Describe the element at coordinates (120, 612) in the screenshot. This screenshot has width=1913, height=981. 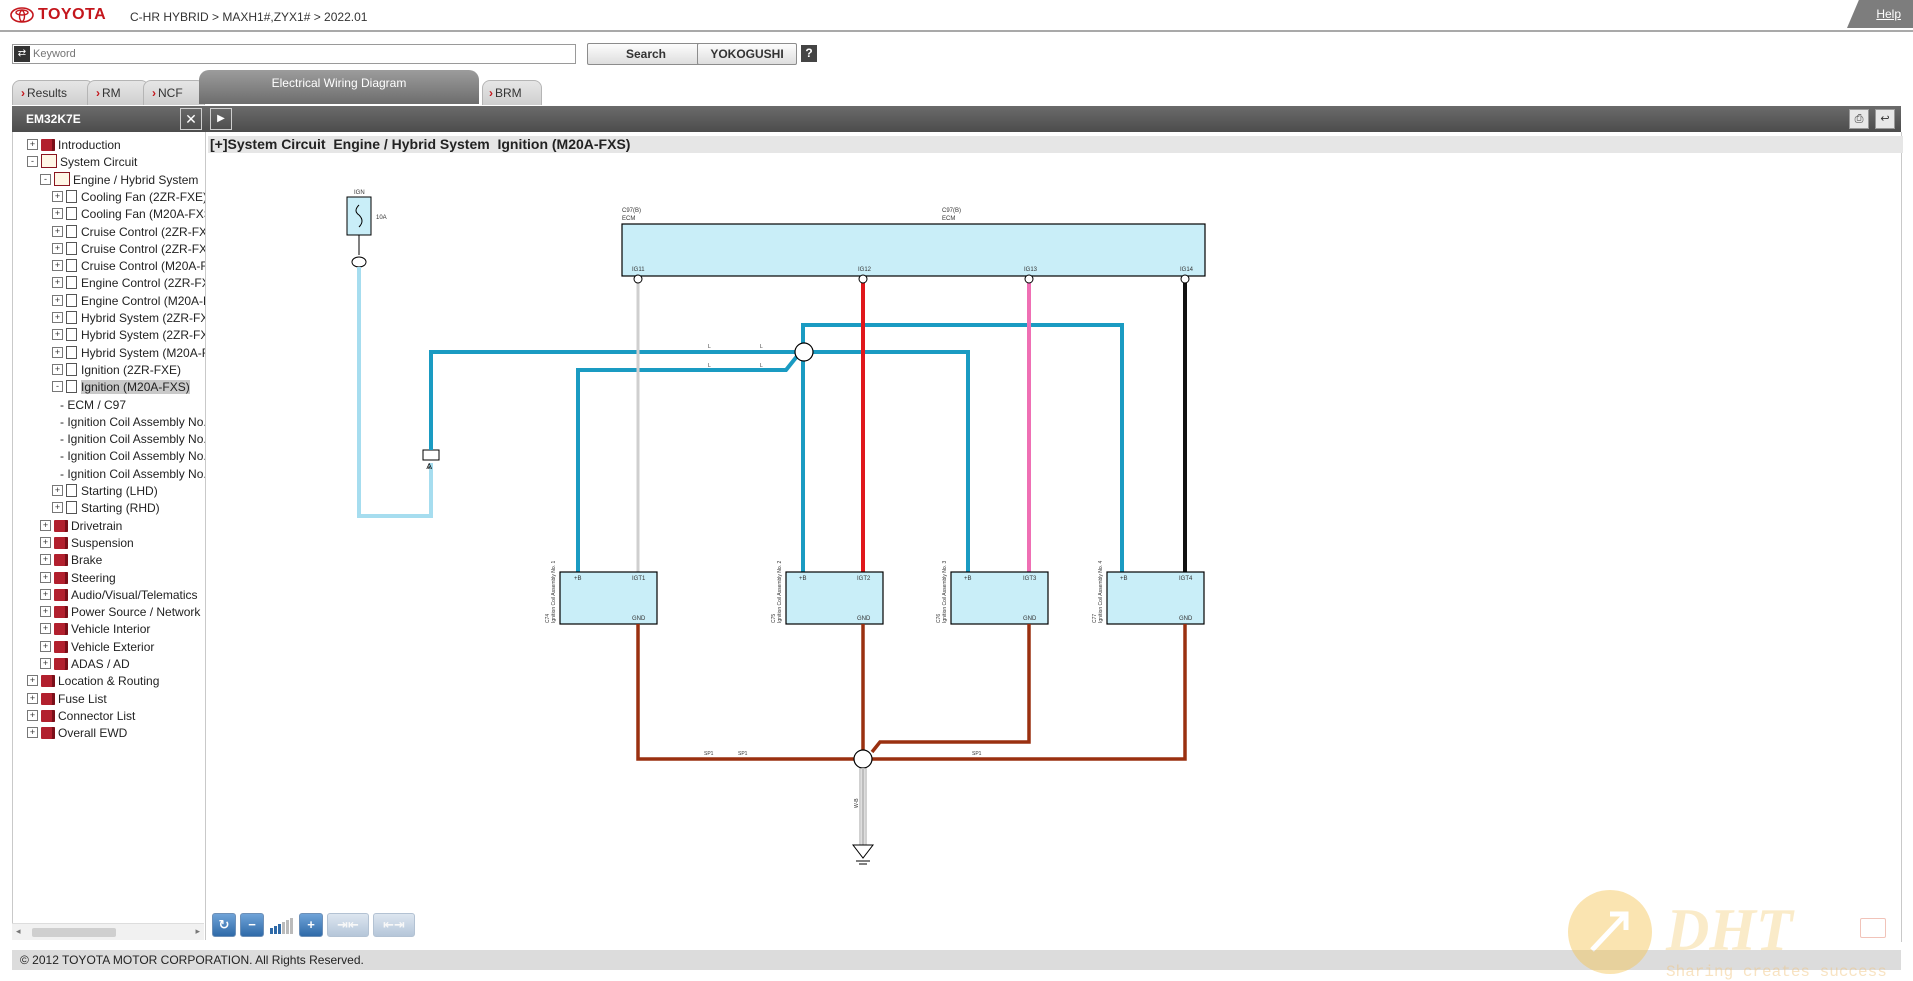
I see `tree-item: + Power Source / Network` at that location.